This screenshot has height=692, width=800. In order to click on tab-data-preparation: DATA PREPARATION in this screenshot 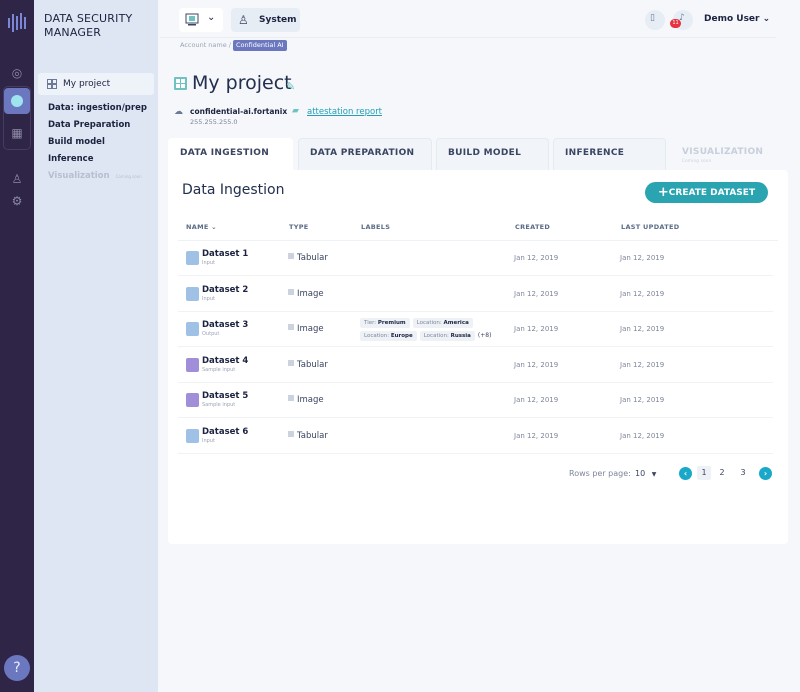, I will do `click(365, 154)`.